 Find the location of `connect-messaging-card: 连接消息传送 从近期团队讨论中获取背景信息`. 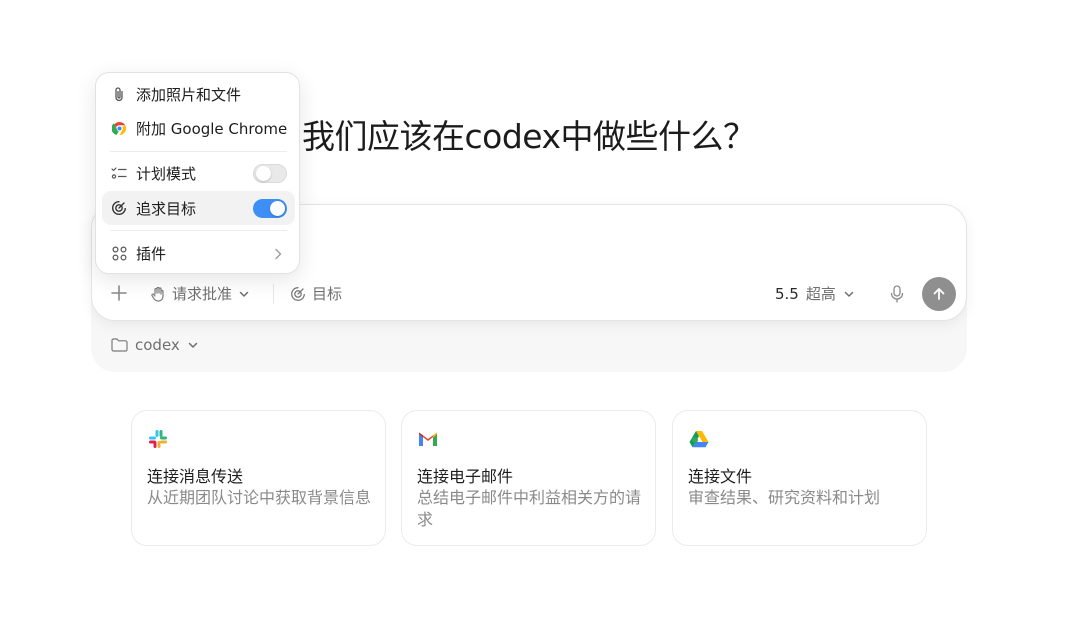

connect-messaging-card: 连接消息传送 从近期团队讨论中获取背景信息 is located at coordinates (258, 478).